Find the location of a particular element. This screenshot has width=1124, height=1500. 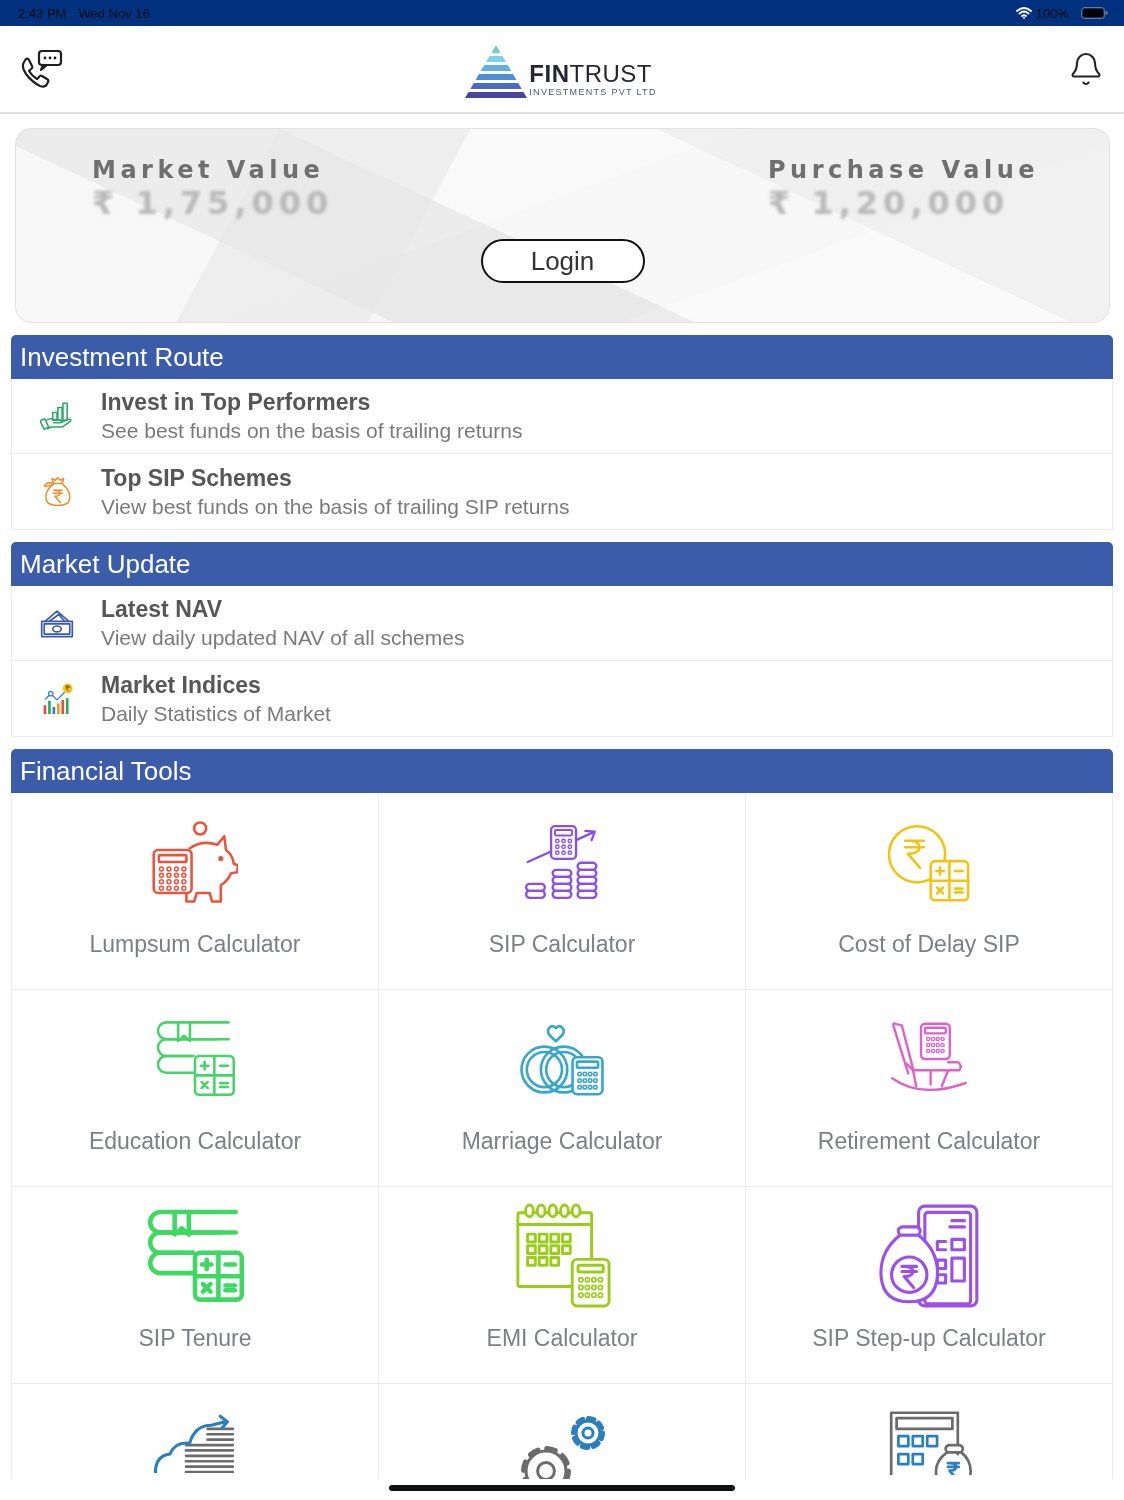

tool-tile: Education Calculator is located at coordinates (195, 1088).